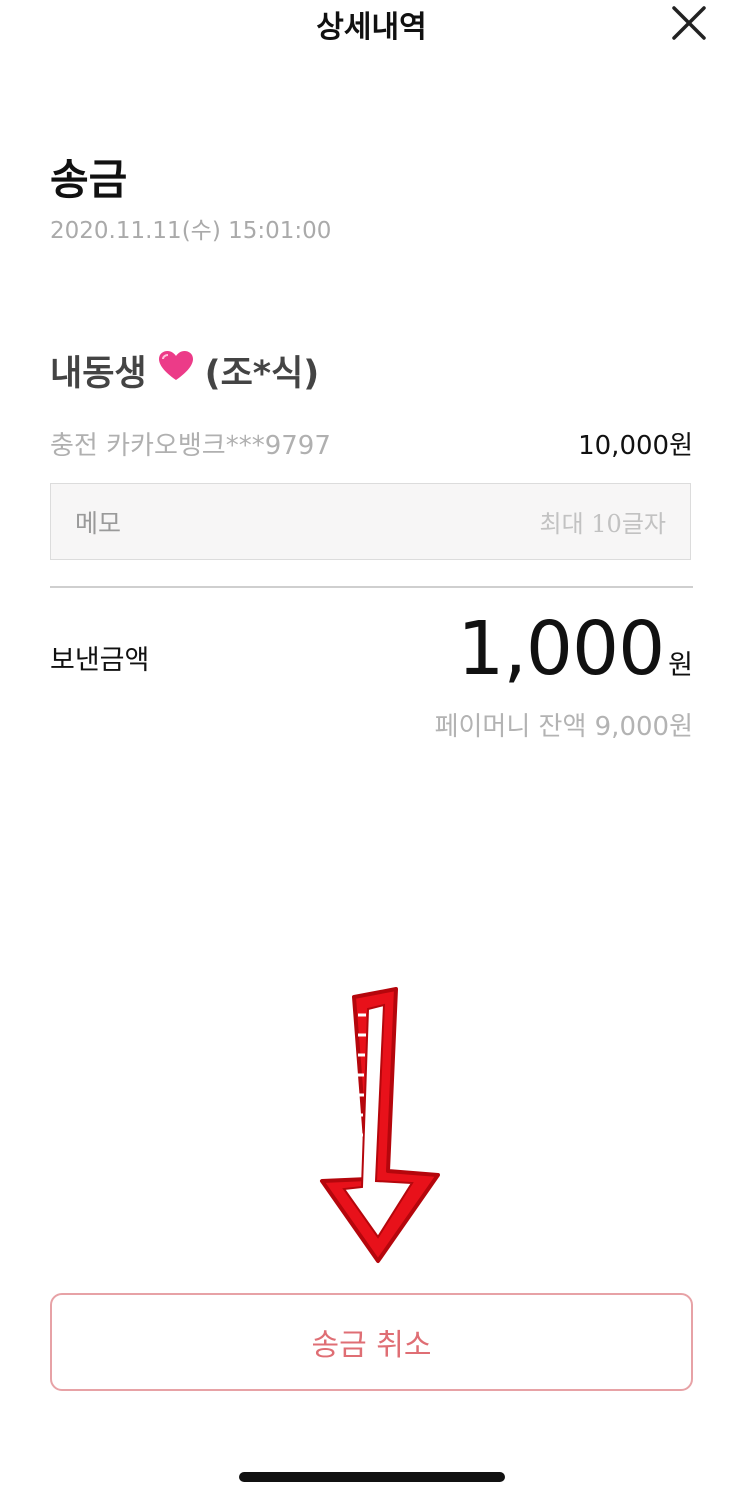  I want to click on transaction-datetime: 2020.11.11(수) 15:01:00, so click(191, 231).